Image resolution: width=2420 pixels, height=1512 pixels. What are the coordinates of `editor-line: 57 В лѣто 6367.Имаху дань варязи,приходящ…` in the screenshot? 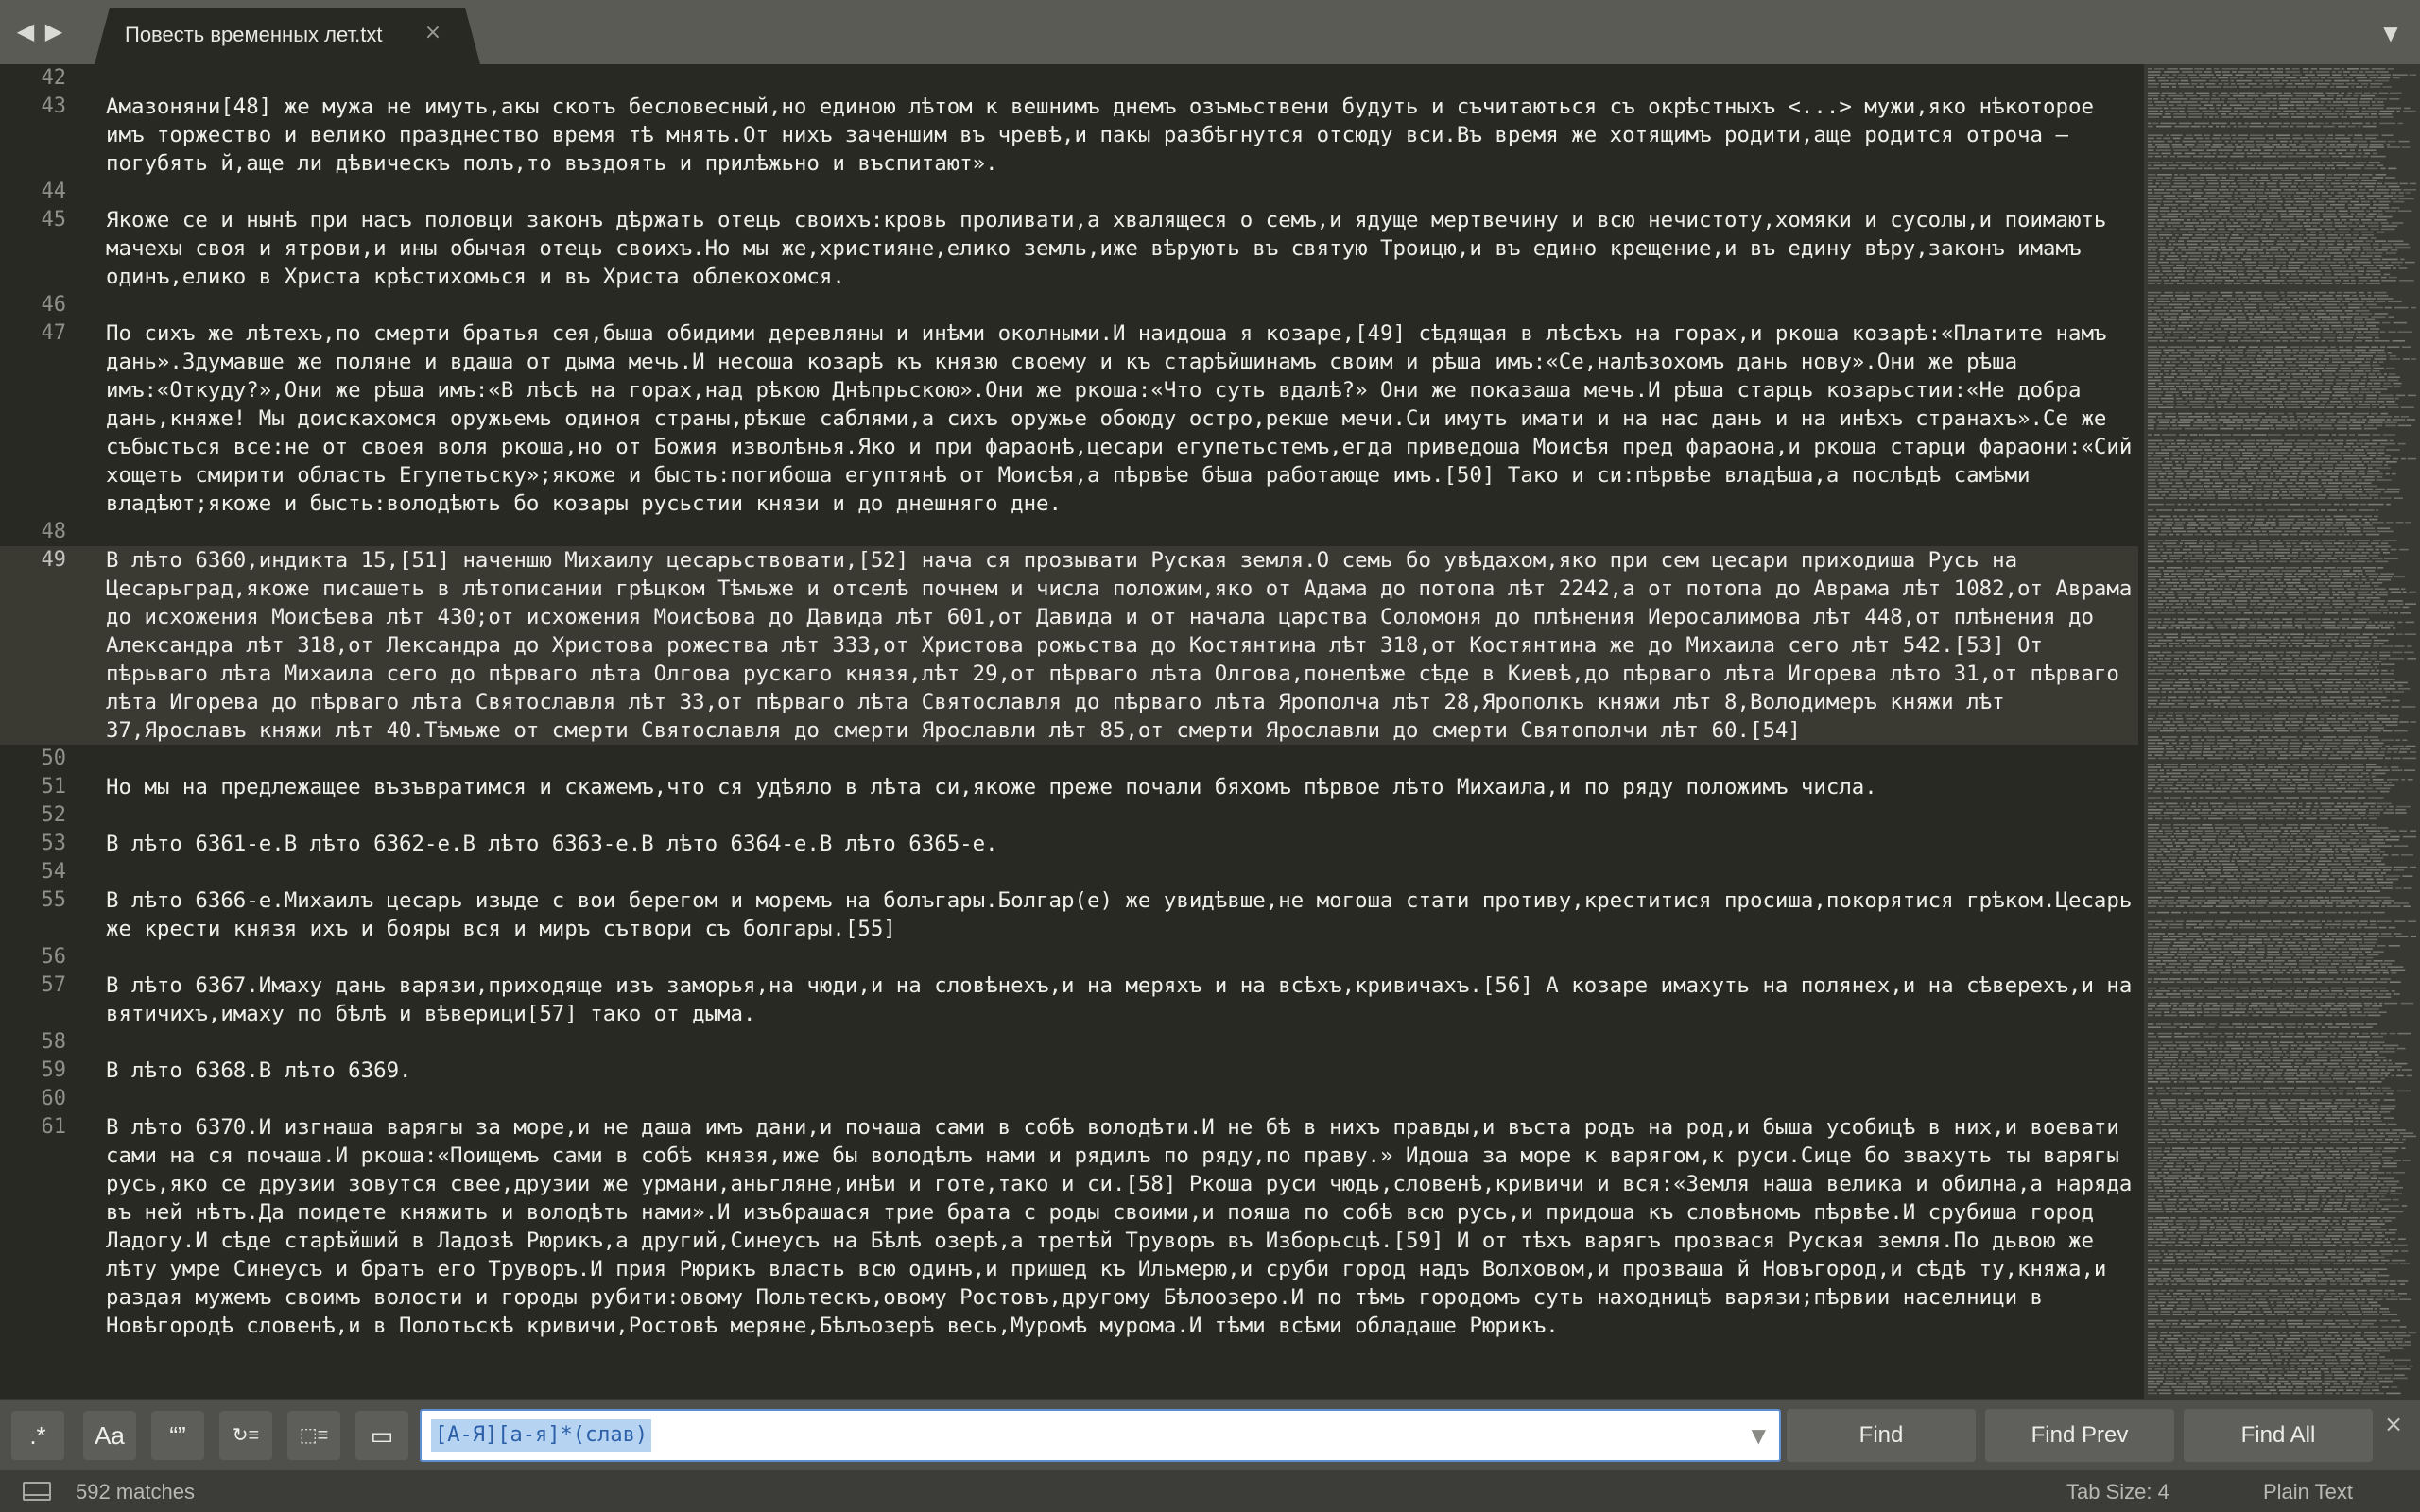 It's located at (1069, 999).